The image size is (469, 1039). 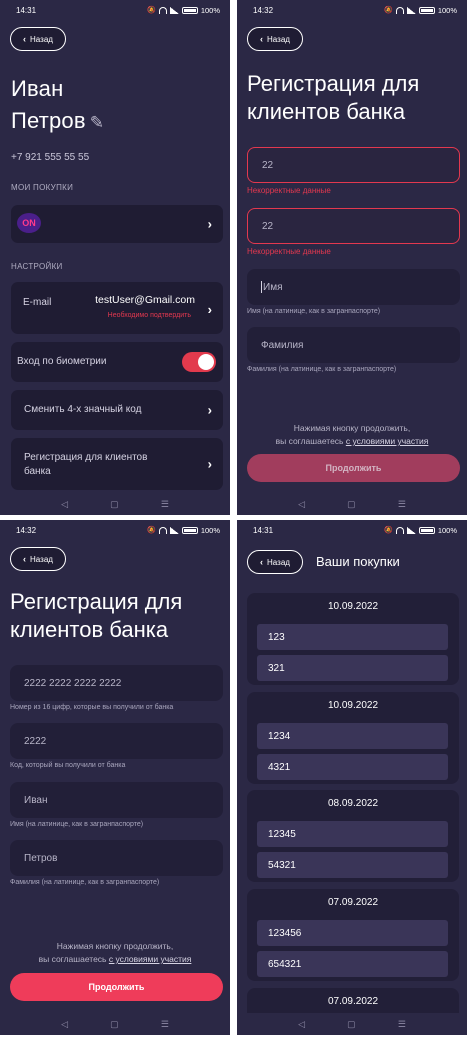 I want to click on first-name-input: Иван, so click(x=116, y=800).